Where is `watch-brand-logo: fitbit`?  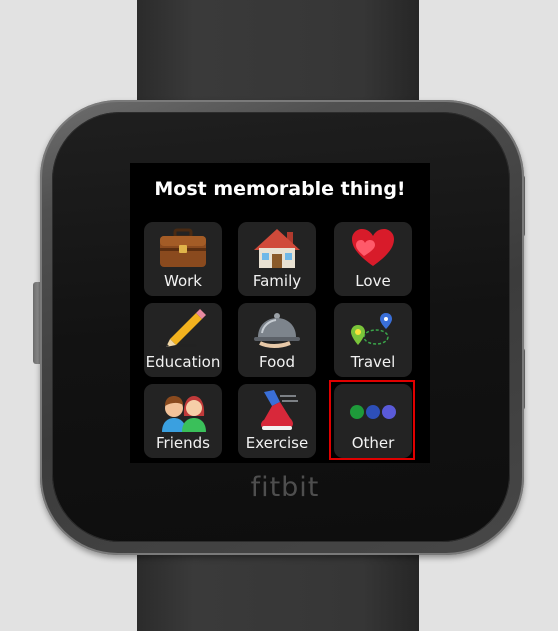 watch-brand-logo: fitbit is located at coordinates (285, 487).